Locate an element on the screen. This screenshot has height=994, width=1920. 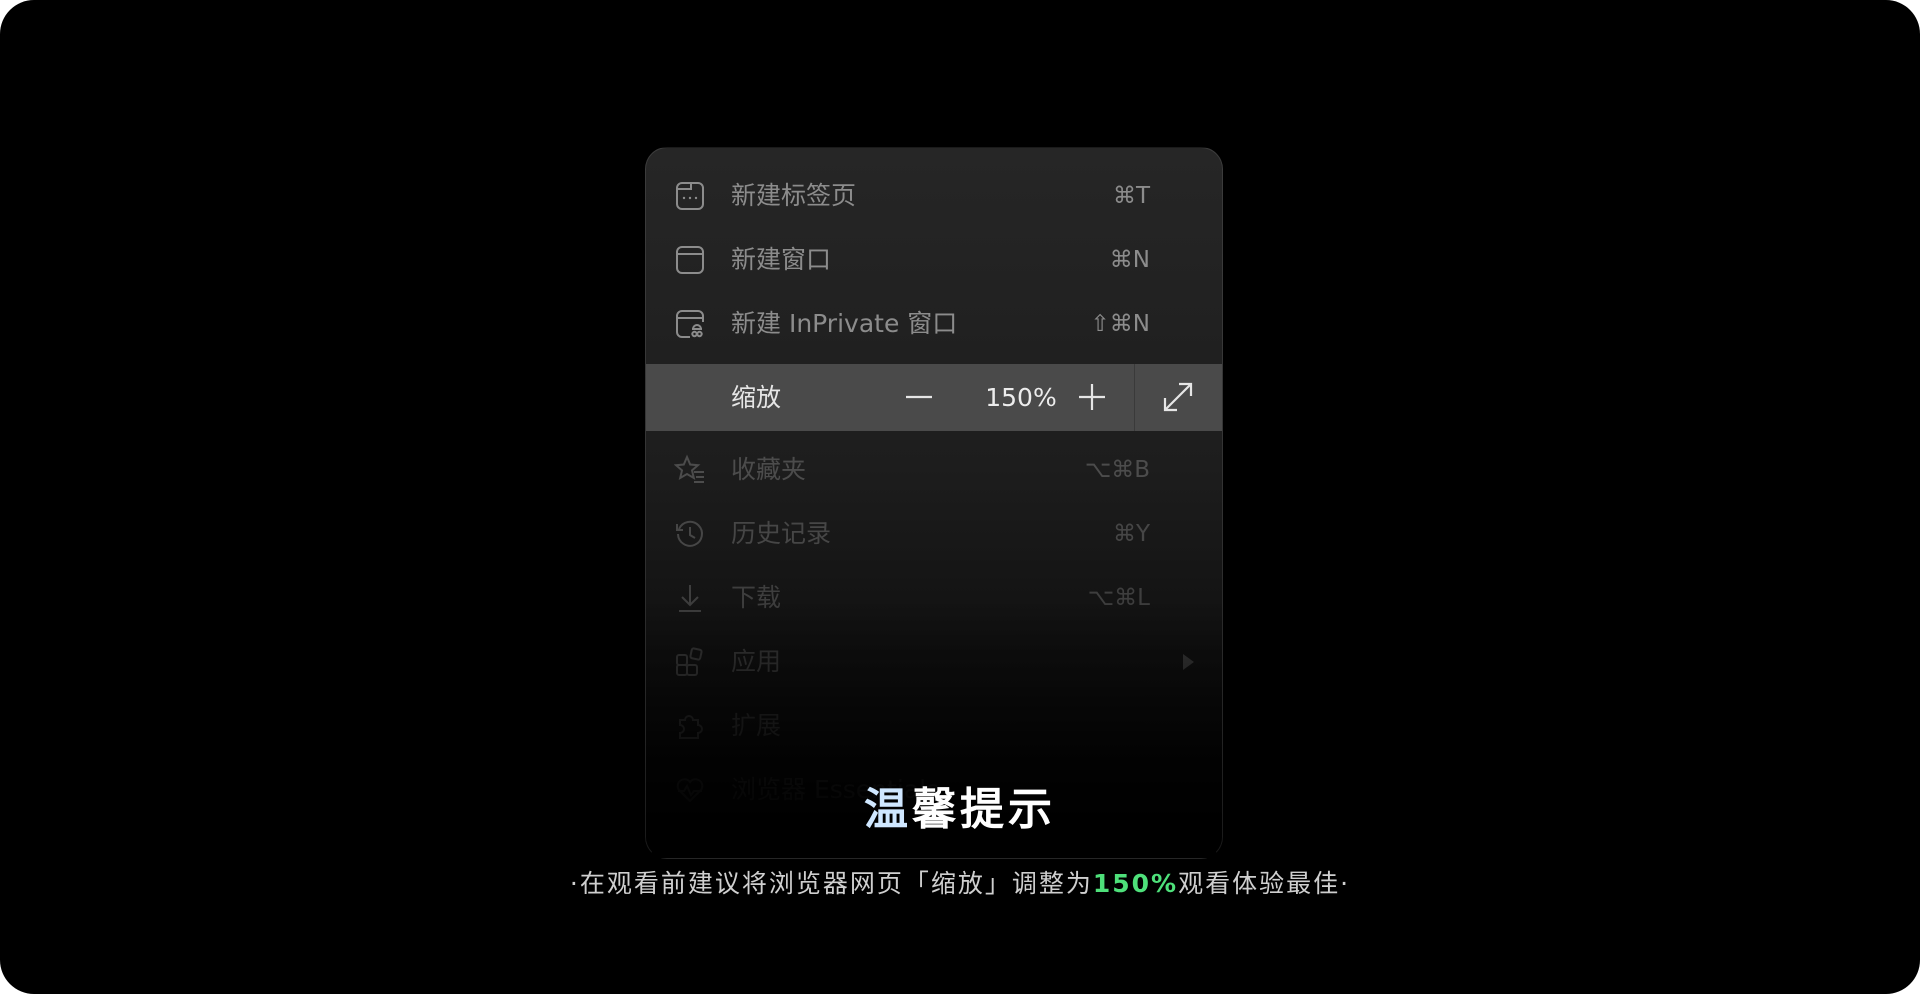
menu-item-shortcut: ⌥⌘B is located at coordinates (1117, 470).